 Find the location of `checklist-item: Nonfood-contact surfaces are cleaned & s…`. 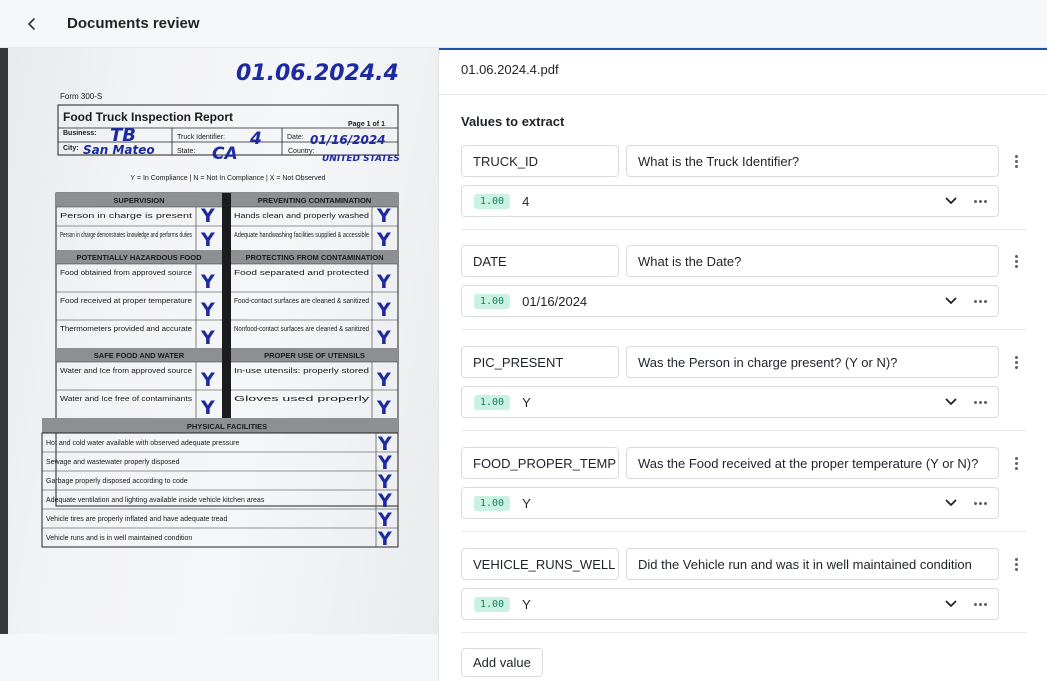

checklist-item: Nonfood-contact surfaces are cleaned & s… is located at coordinates (301, 329).